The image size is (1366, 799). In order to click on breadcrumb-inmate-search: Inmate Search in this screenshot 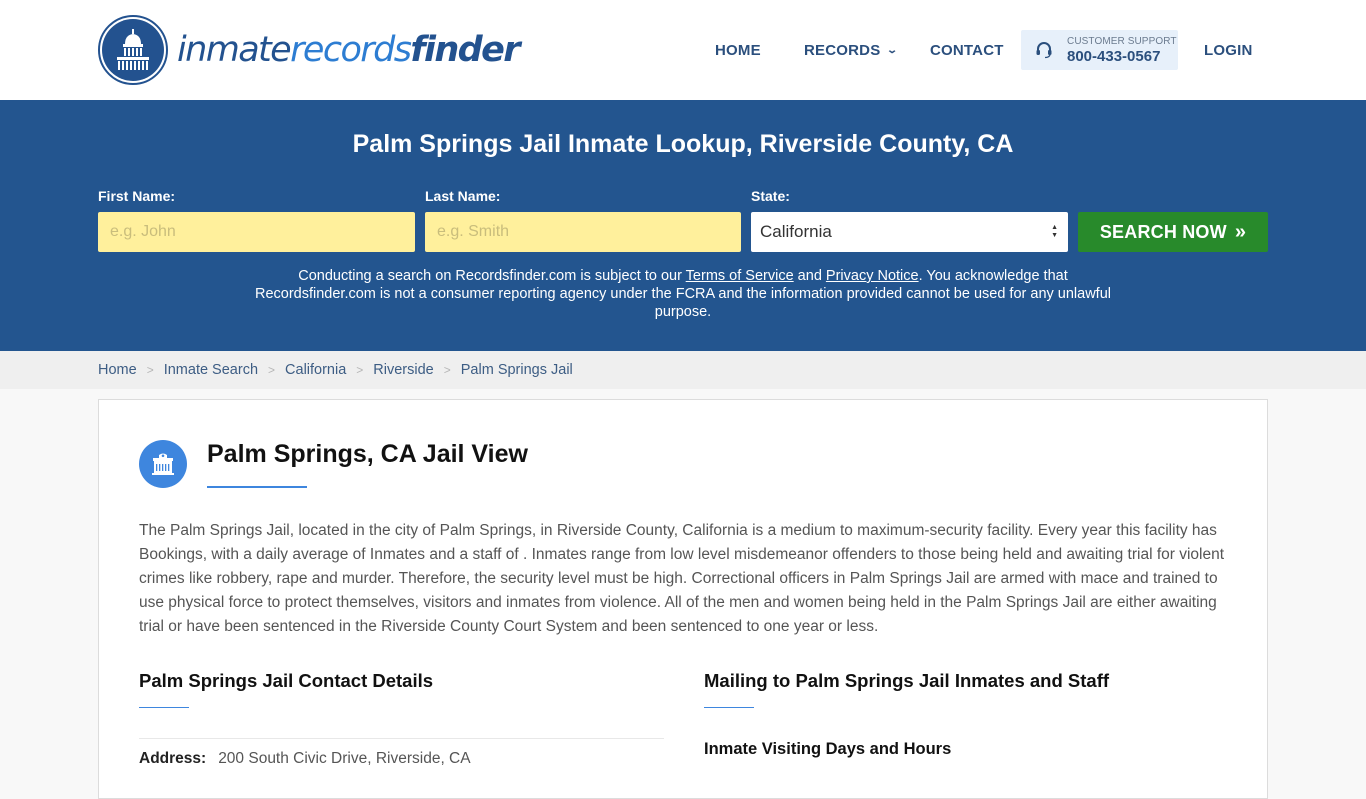, I will do `click(211, 370)`.